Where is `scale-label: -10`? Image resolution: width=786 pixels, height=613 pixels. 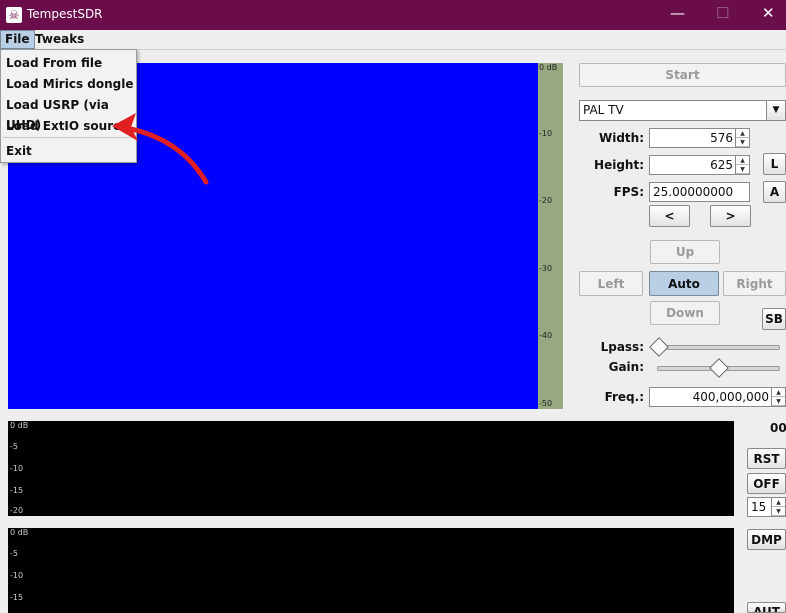 scale-label: -10 is located at coordinates (546, 133).